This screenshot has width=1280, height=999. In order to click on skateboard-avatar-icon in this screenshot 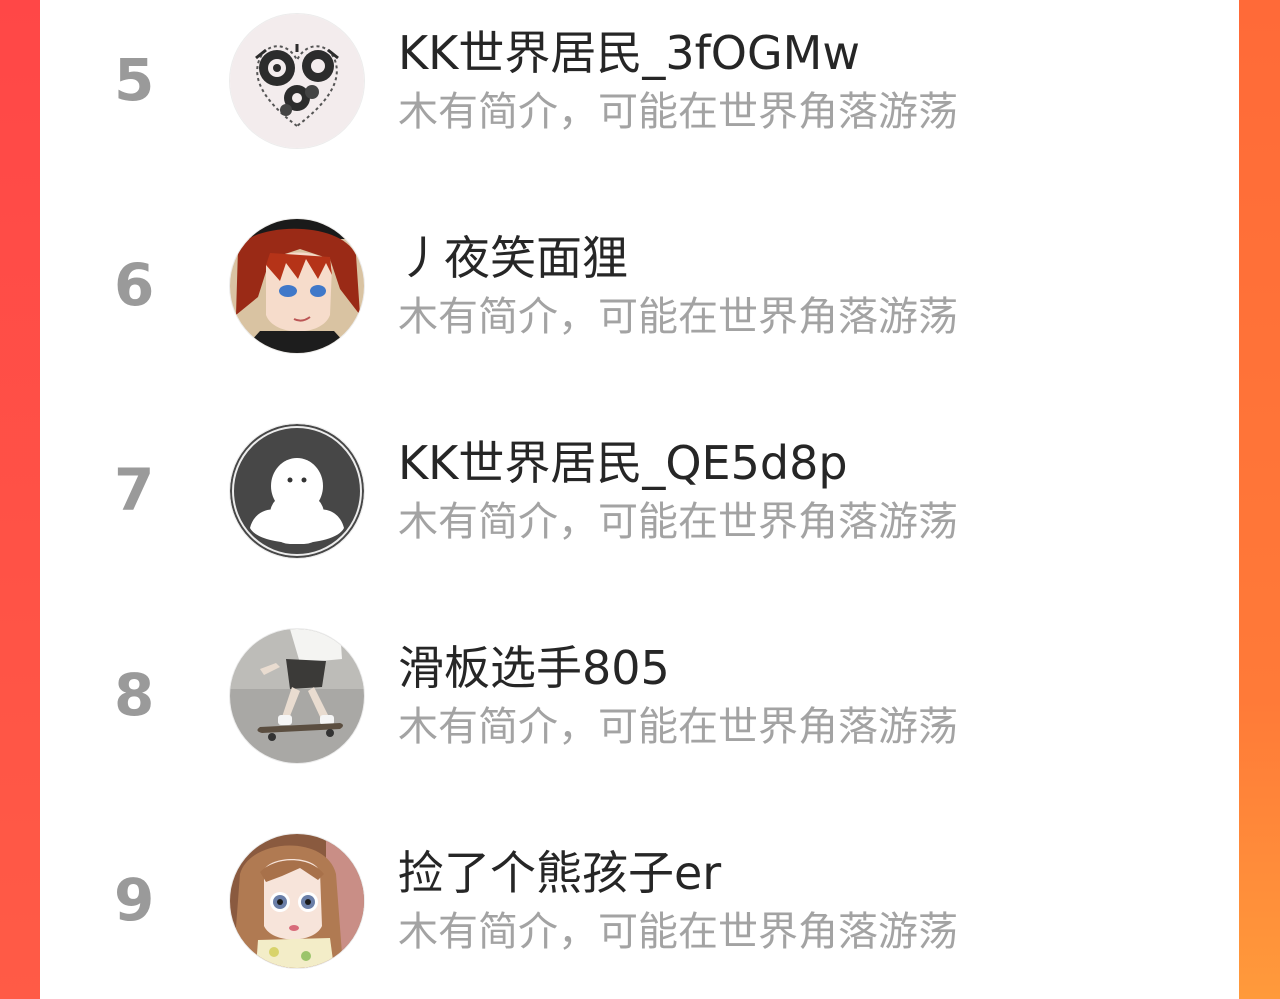, I will do `click(297, 696)`.